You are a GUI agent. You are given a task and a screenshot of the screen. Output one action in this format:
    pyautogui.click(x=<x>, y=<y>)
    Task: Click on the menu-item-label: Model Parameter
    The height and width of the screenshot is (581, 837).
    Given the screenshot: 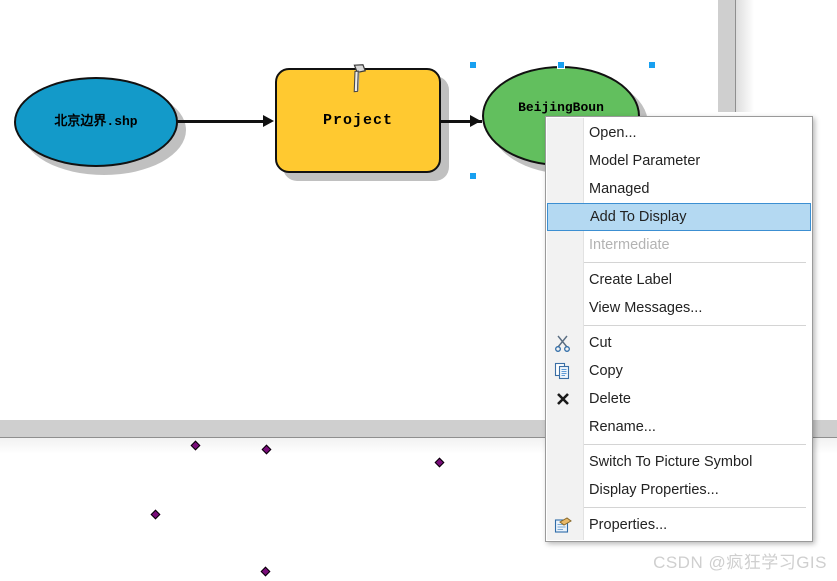 What is the action you would take?
    pyautogui.click(x=645, y=161)
    